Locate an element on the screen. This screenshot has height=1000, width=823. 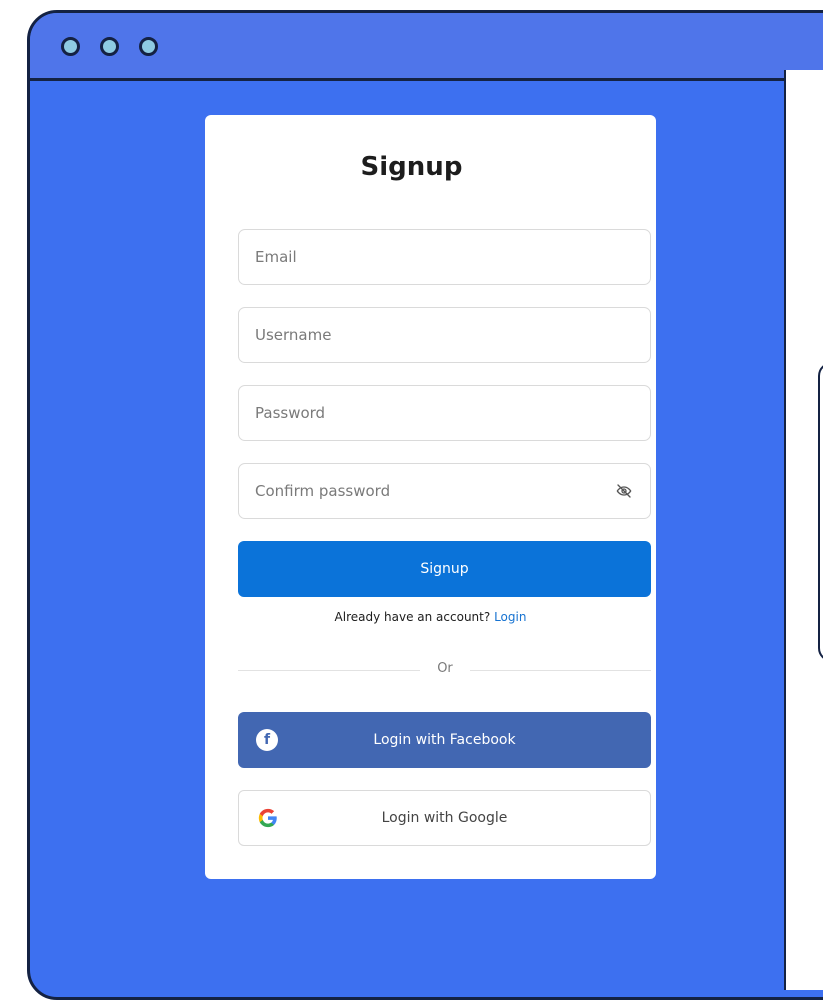
confirm-password-field is located at coordinates (444, 491).